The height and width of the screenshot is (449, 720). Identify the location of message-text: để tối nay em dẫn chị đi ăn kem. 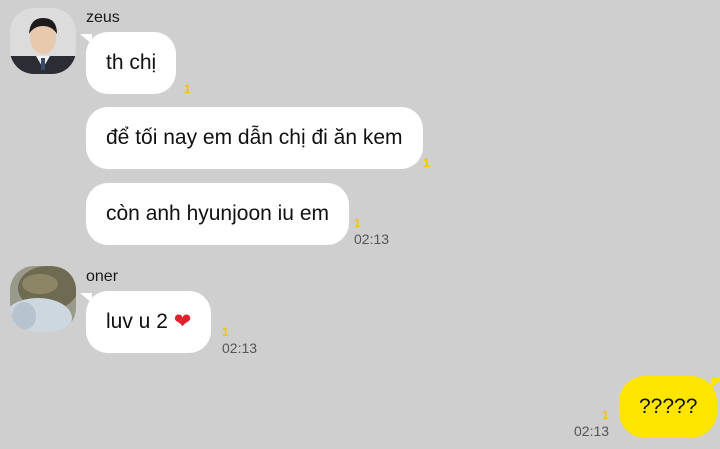
(254, 137).